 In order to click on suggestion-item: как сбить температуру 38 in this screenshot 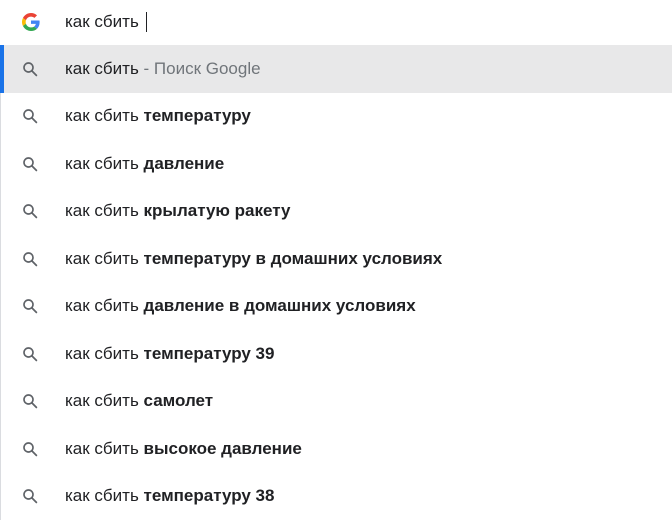, I will do `click(336, 496)`.